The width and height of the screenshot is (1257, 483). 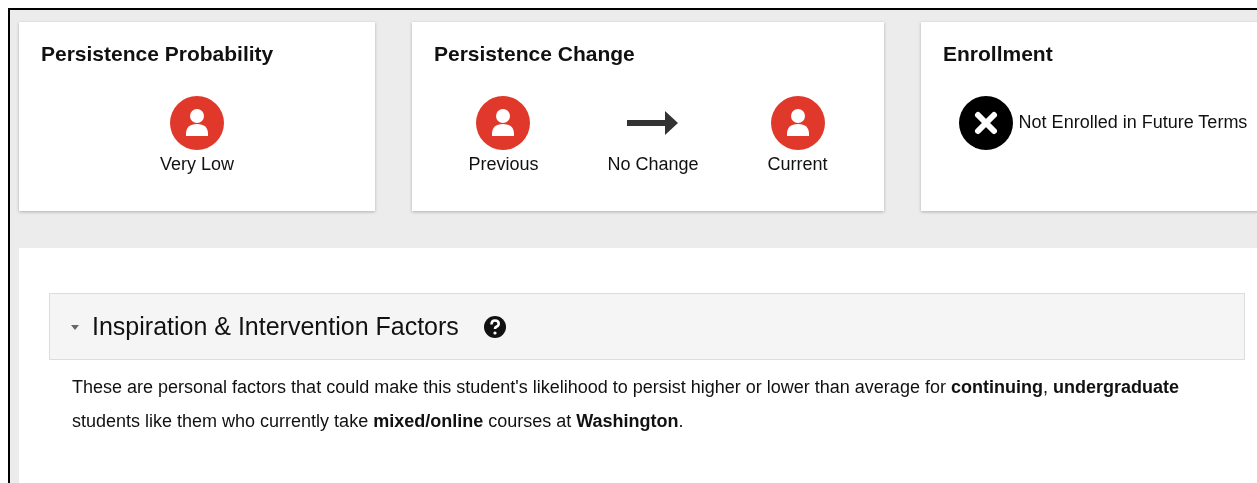 I want to click on status-label: Current, so click(x=797, y=164).